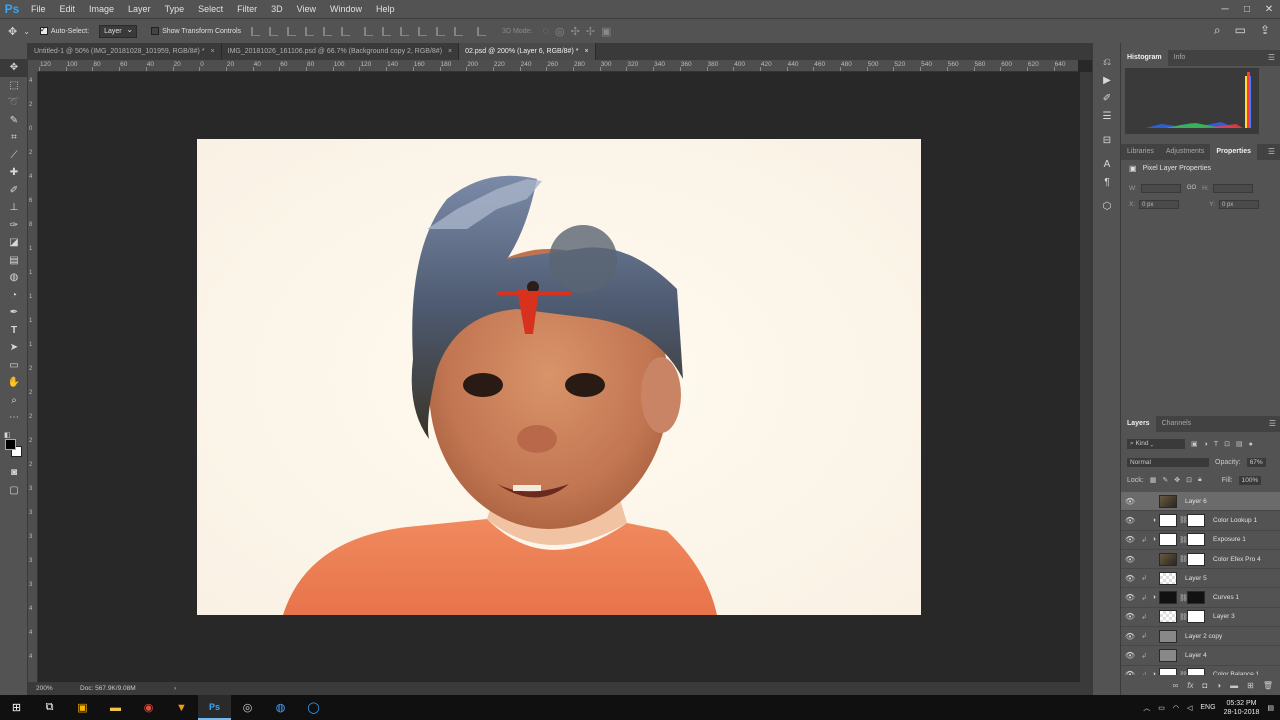 This screenshot has height=720, width=1280. What do you see at coordinates (1146, 708) in the screenshot?
I see `tray-expand-icon: ︿` at bounding box center [1146, 708].